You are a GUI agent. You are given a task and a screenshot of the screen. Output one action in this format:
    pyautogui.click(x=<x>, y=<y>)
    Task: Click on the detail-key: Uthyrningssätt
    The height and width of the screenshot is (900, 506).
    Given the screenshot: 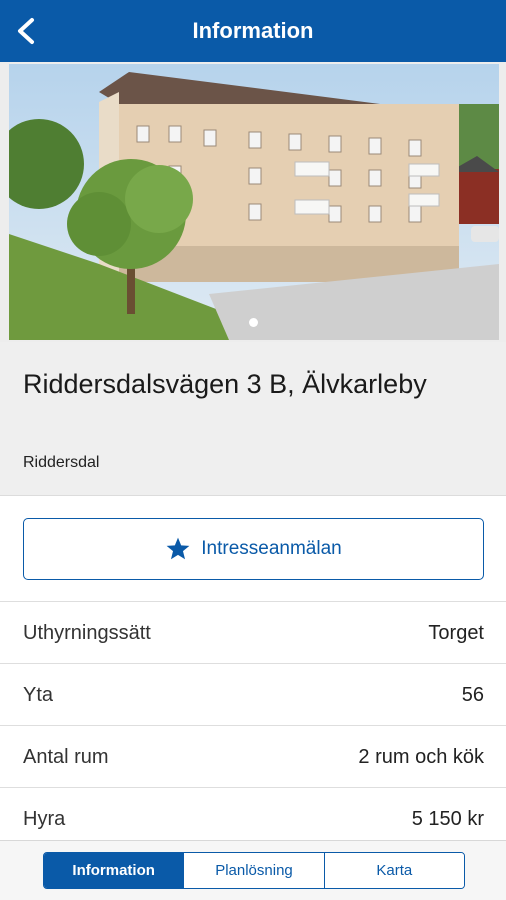 What is the action you would take?
    pyautogui.click(x=87, y=633)
    